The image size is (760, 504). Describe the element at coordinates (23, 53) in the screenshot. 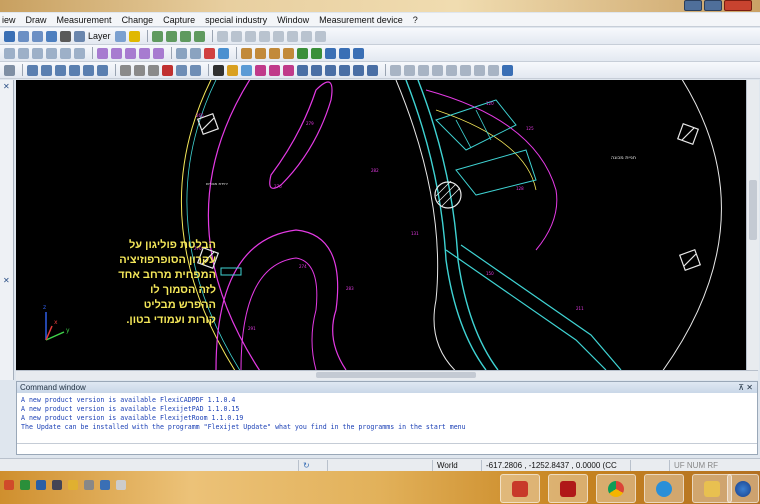

I see `ellipse-tool-icon` at that location.